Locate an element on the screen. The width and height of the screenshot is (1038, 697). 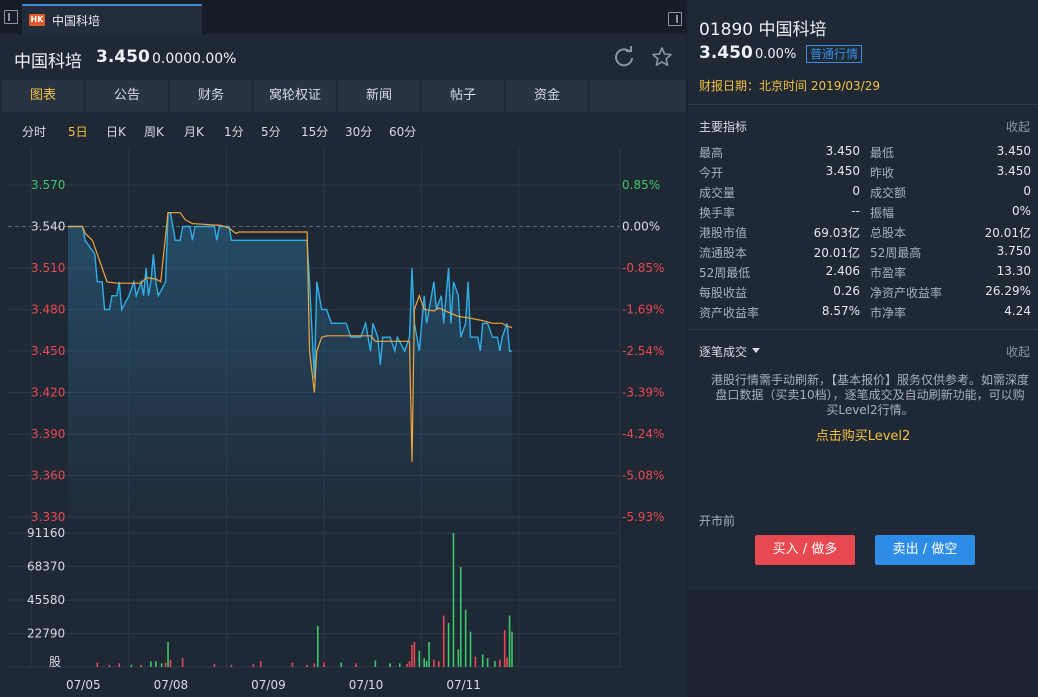
stock-code-name: 01890 中国科培 is located at coordinates (763, 30).